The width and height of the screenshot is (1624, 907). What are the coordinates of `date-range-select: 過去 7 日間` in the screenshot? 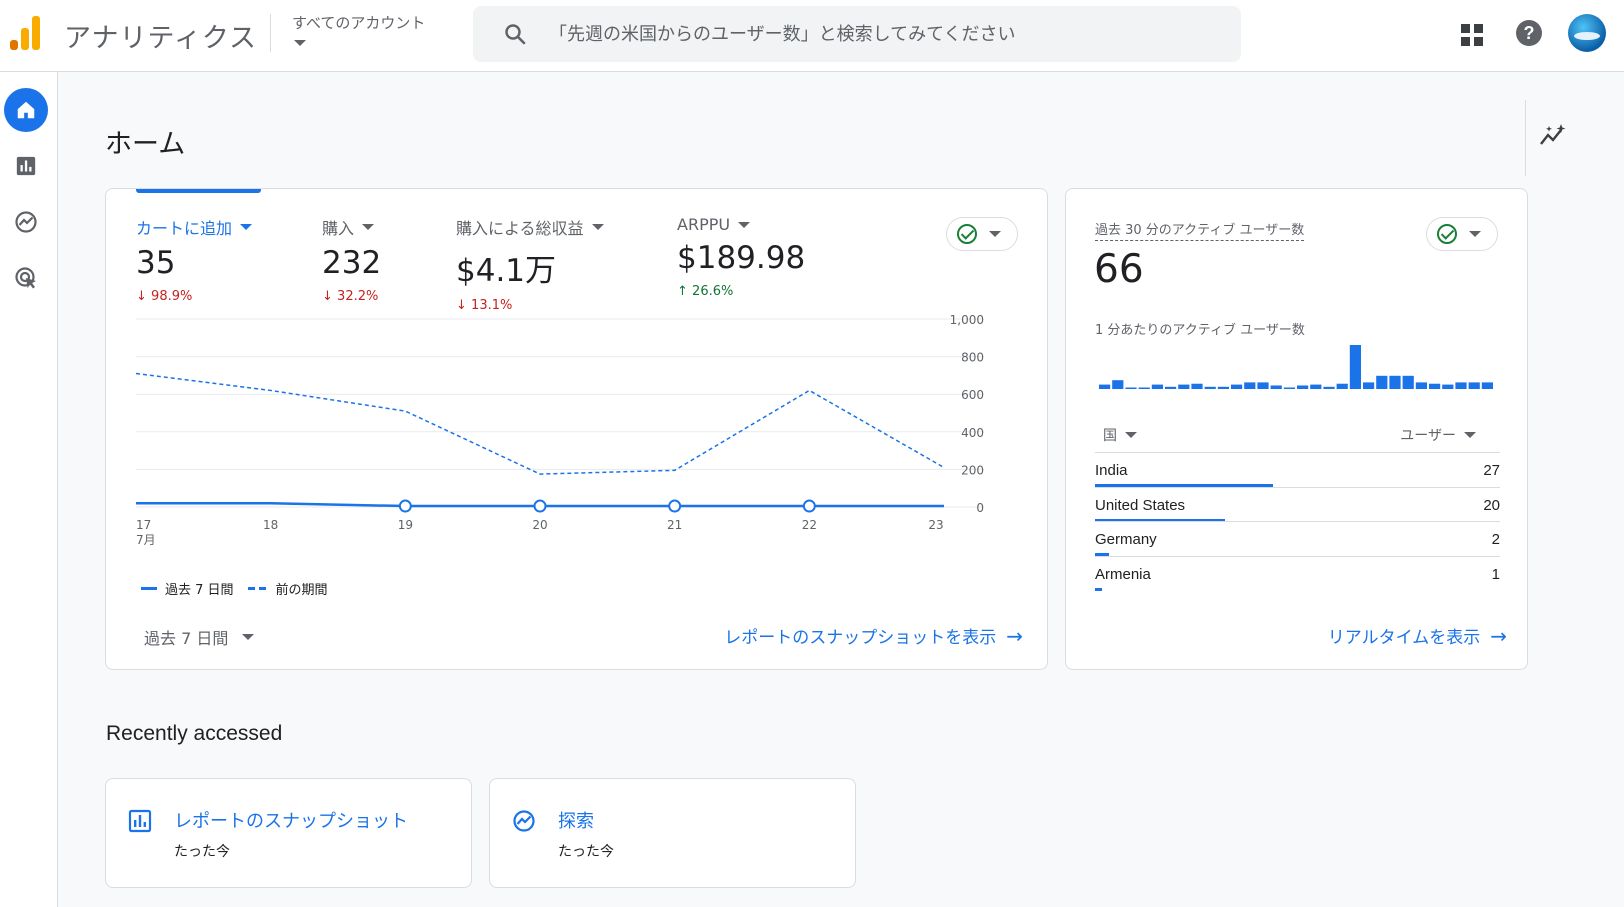 It's located at (199, 637).